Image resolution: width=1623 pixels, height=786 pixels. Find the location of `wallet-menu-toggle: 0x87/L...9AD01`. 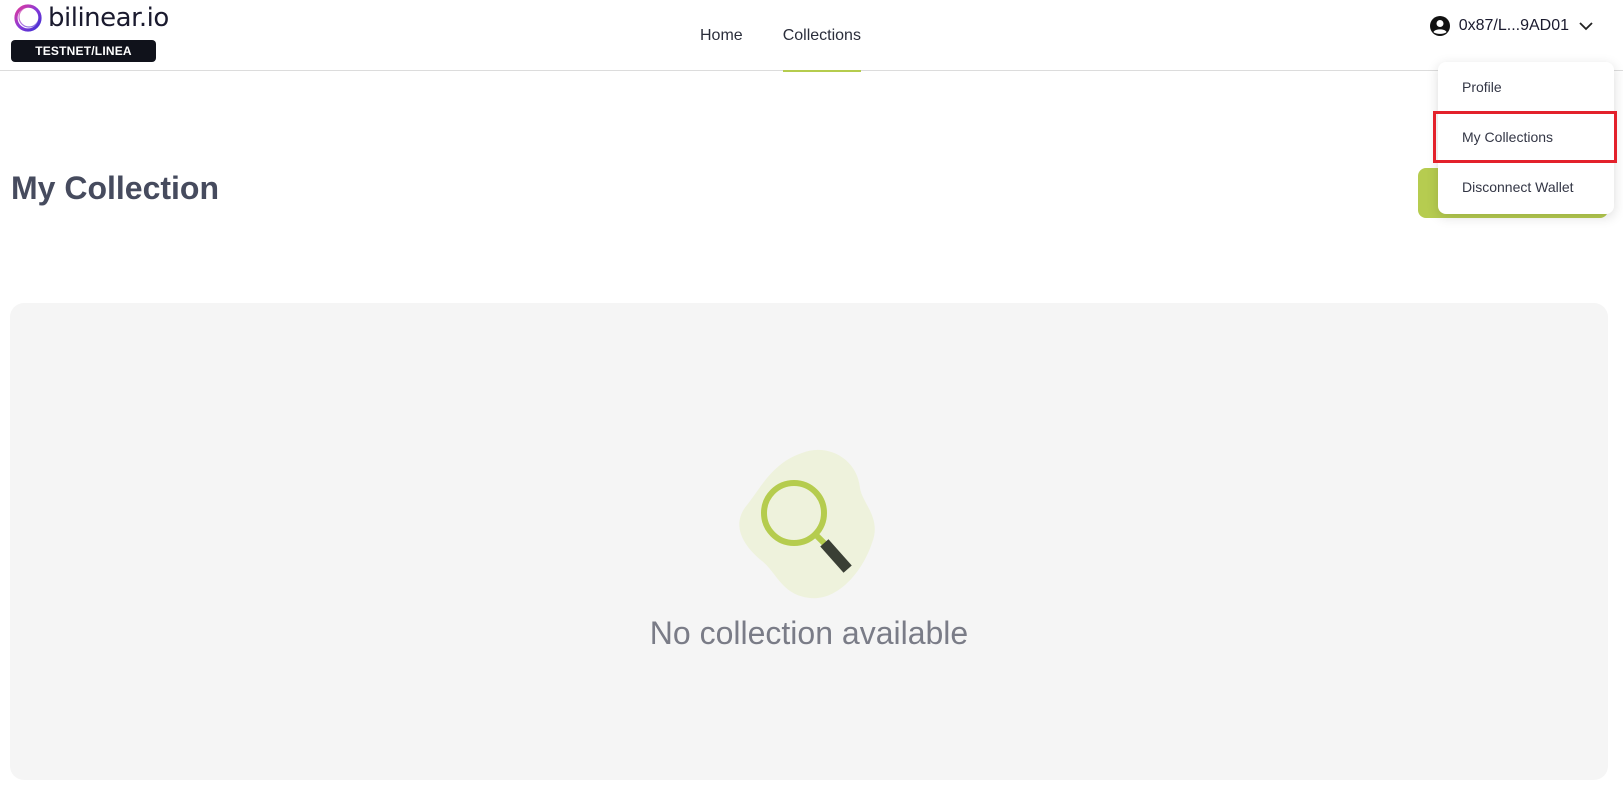

wallet-menu-toggle: 0x87/L...9AD01 is located at coordinates (1512, 26).